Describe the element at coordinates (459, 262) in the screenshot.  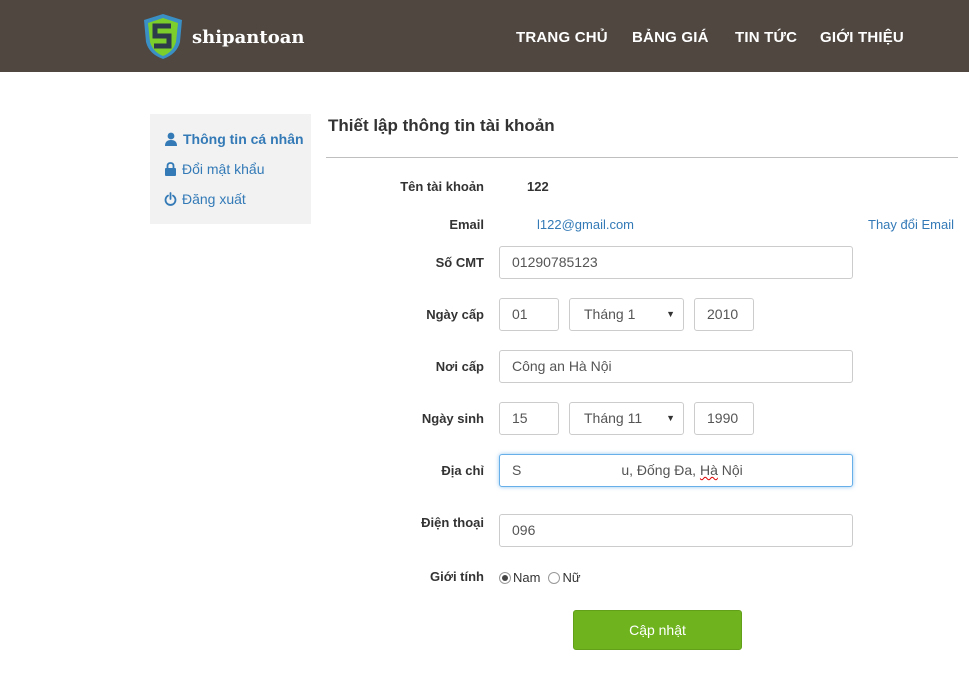
I see `id-number-label: Số CMT` at that location.